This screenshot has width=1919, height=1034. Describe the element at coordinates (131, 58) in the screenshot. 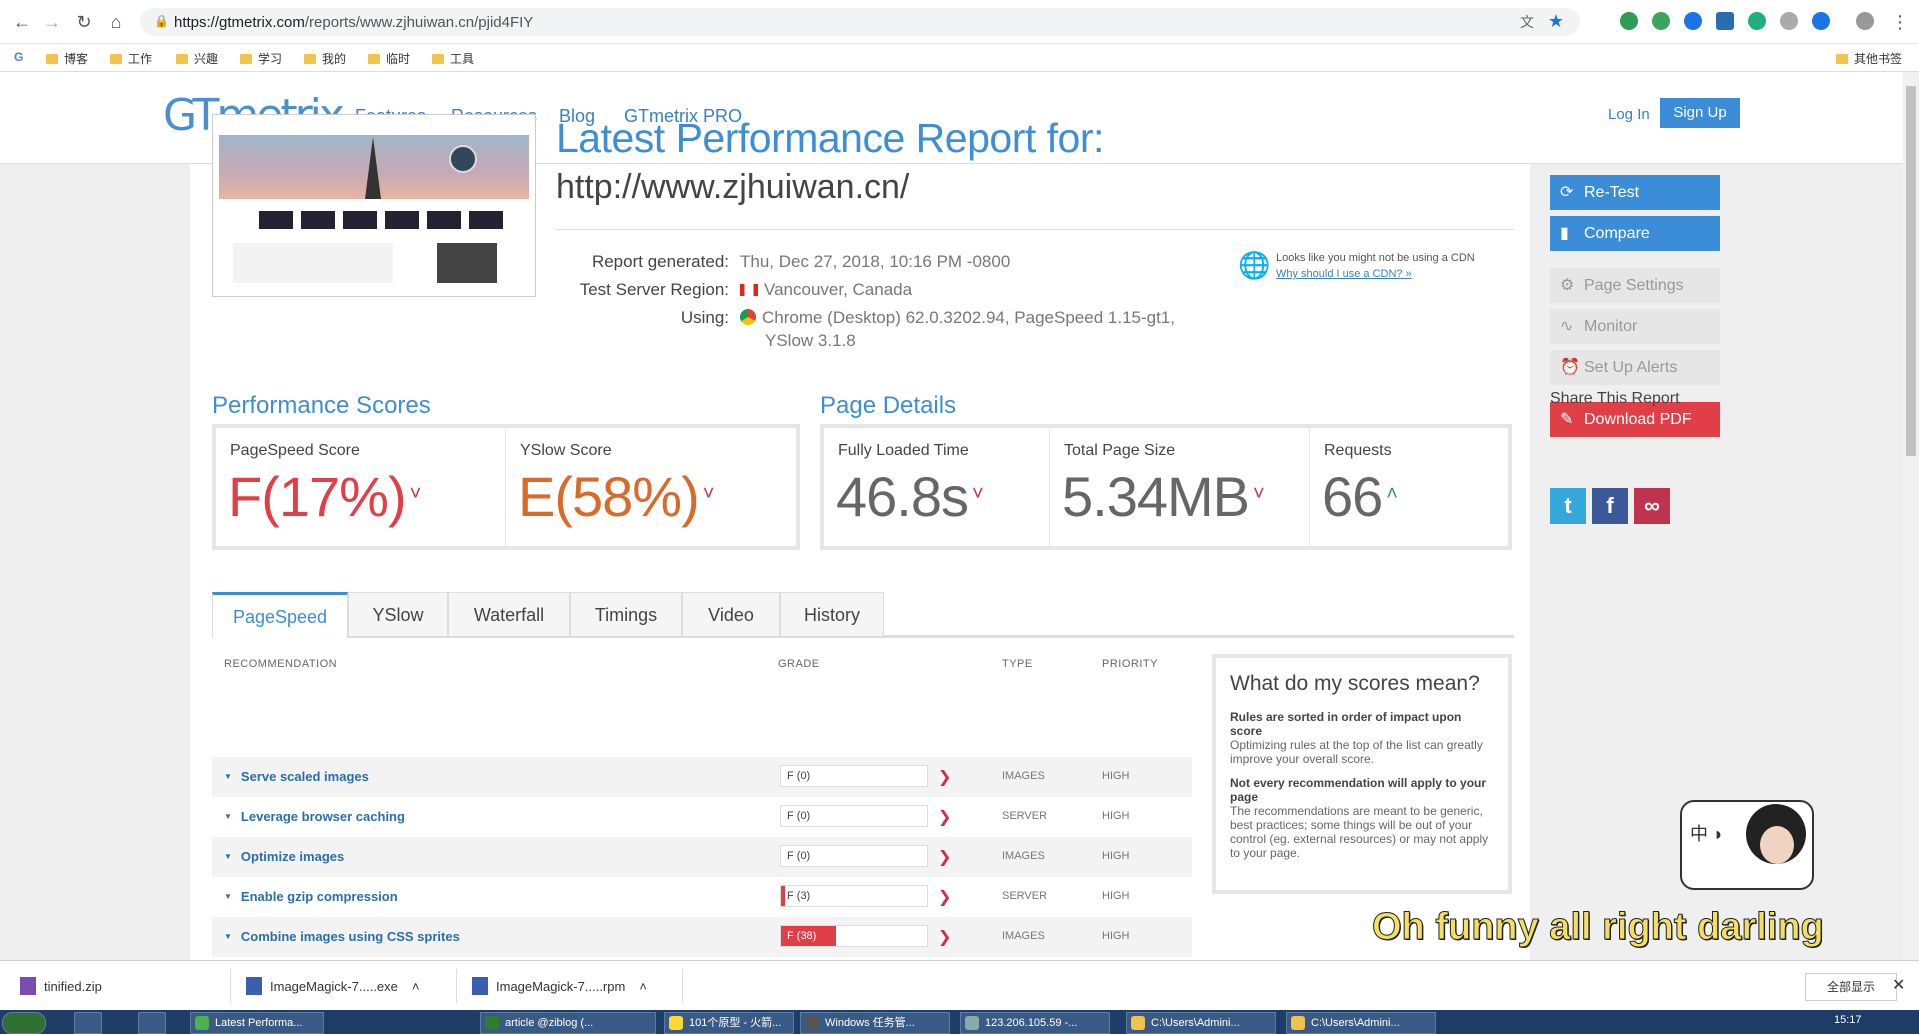

I see `bookmark-item: 工作` at that location.